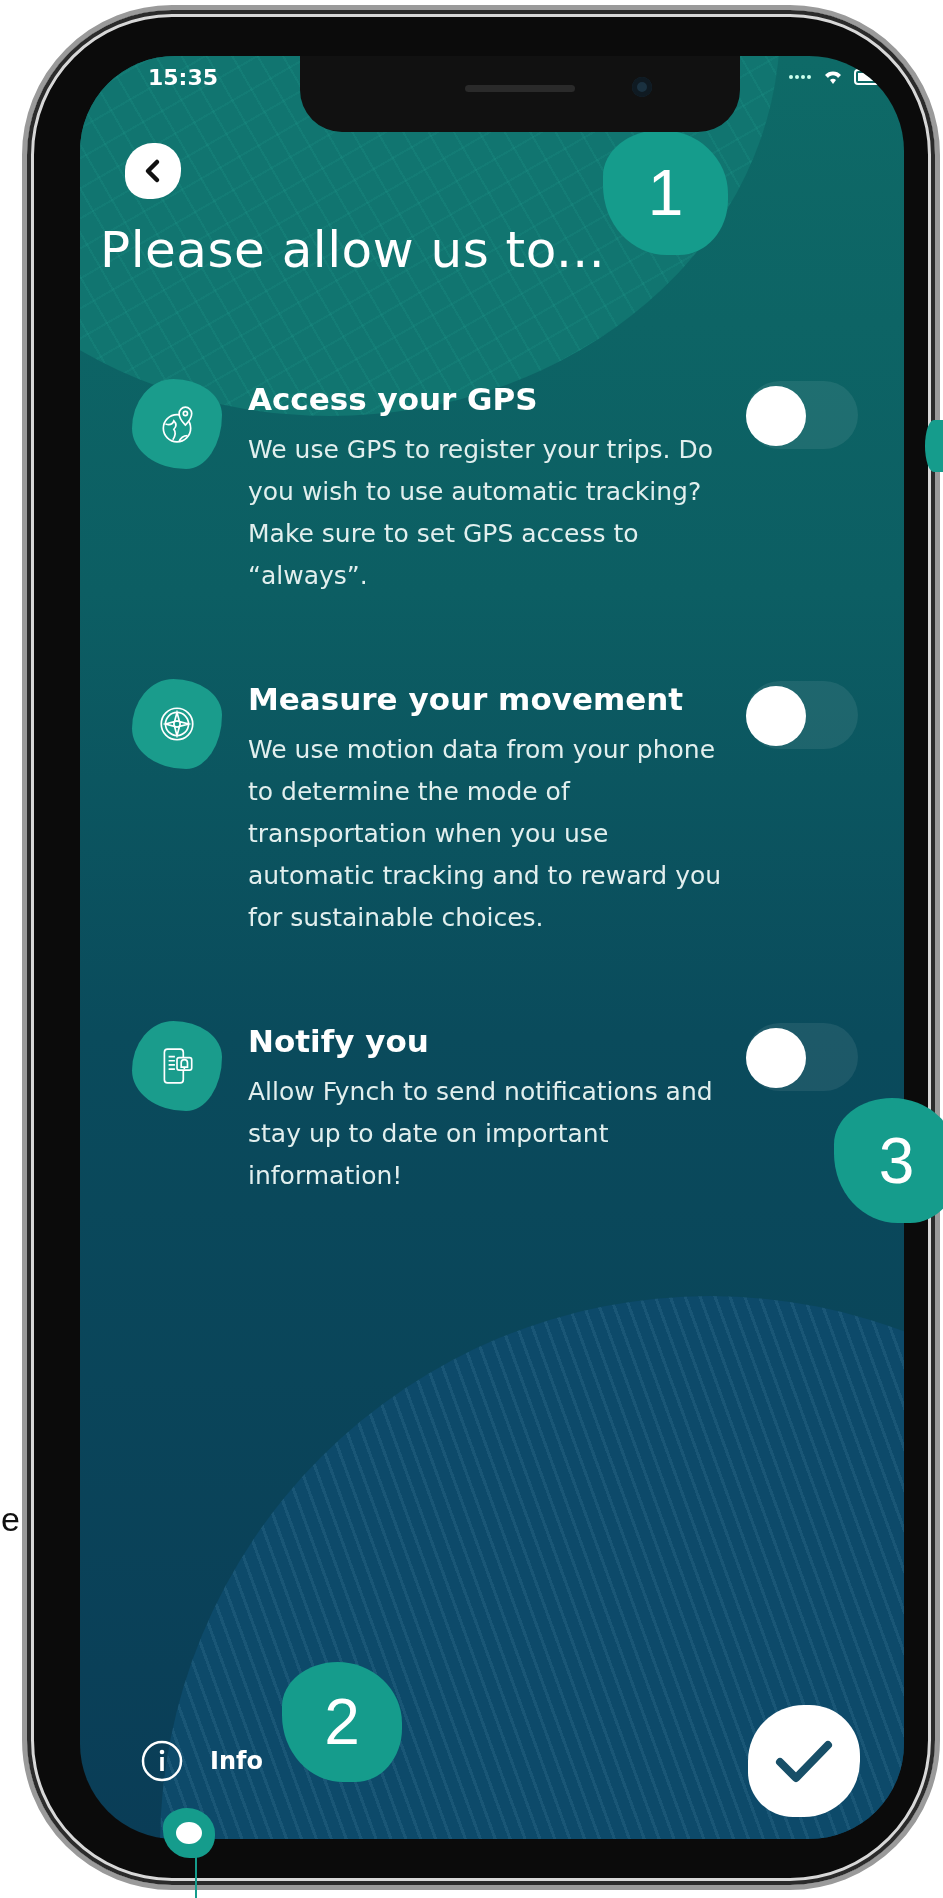  I want to click on leader-line, so click(196, 1877).